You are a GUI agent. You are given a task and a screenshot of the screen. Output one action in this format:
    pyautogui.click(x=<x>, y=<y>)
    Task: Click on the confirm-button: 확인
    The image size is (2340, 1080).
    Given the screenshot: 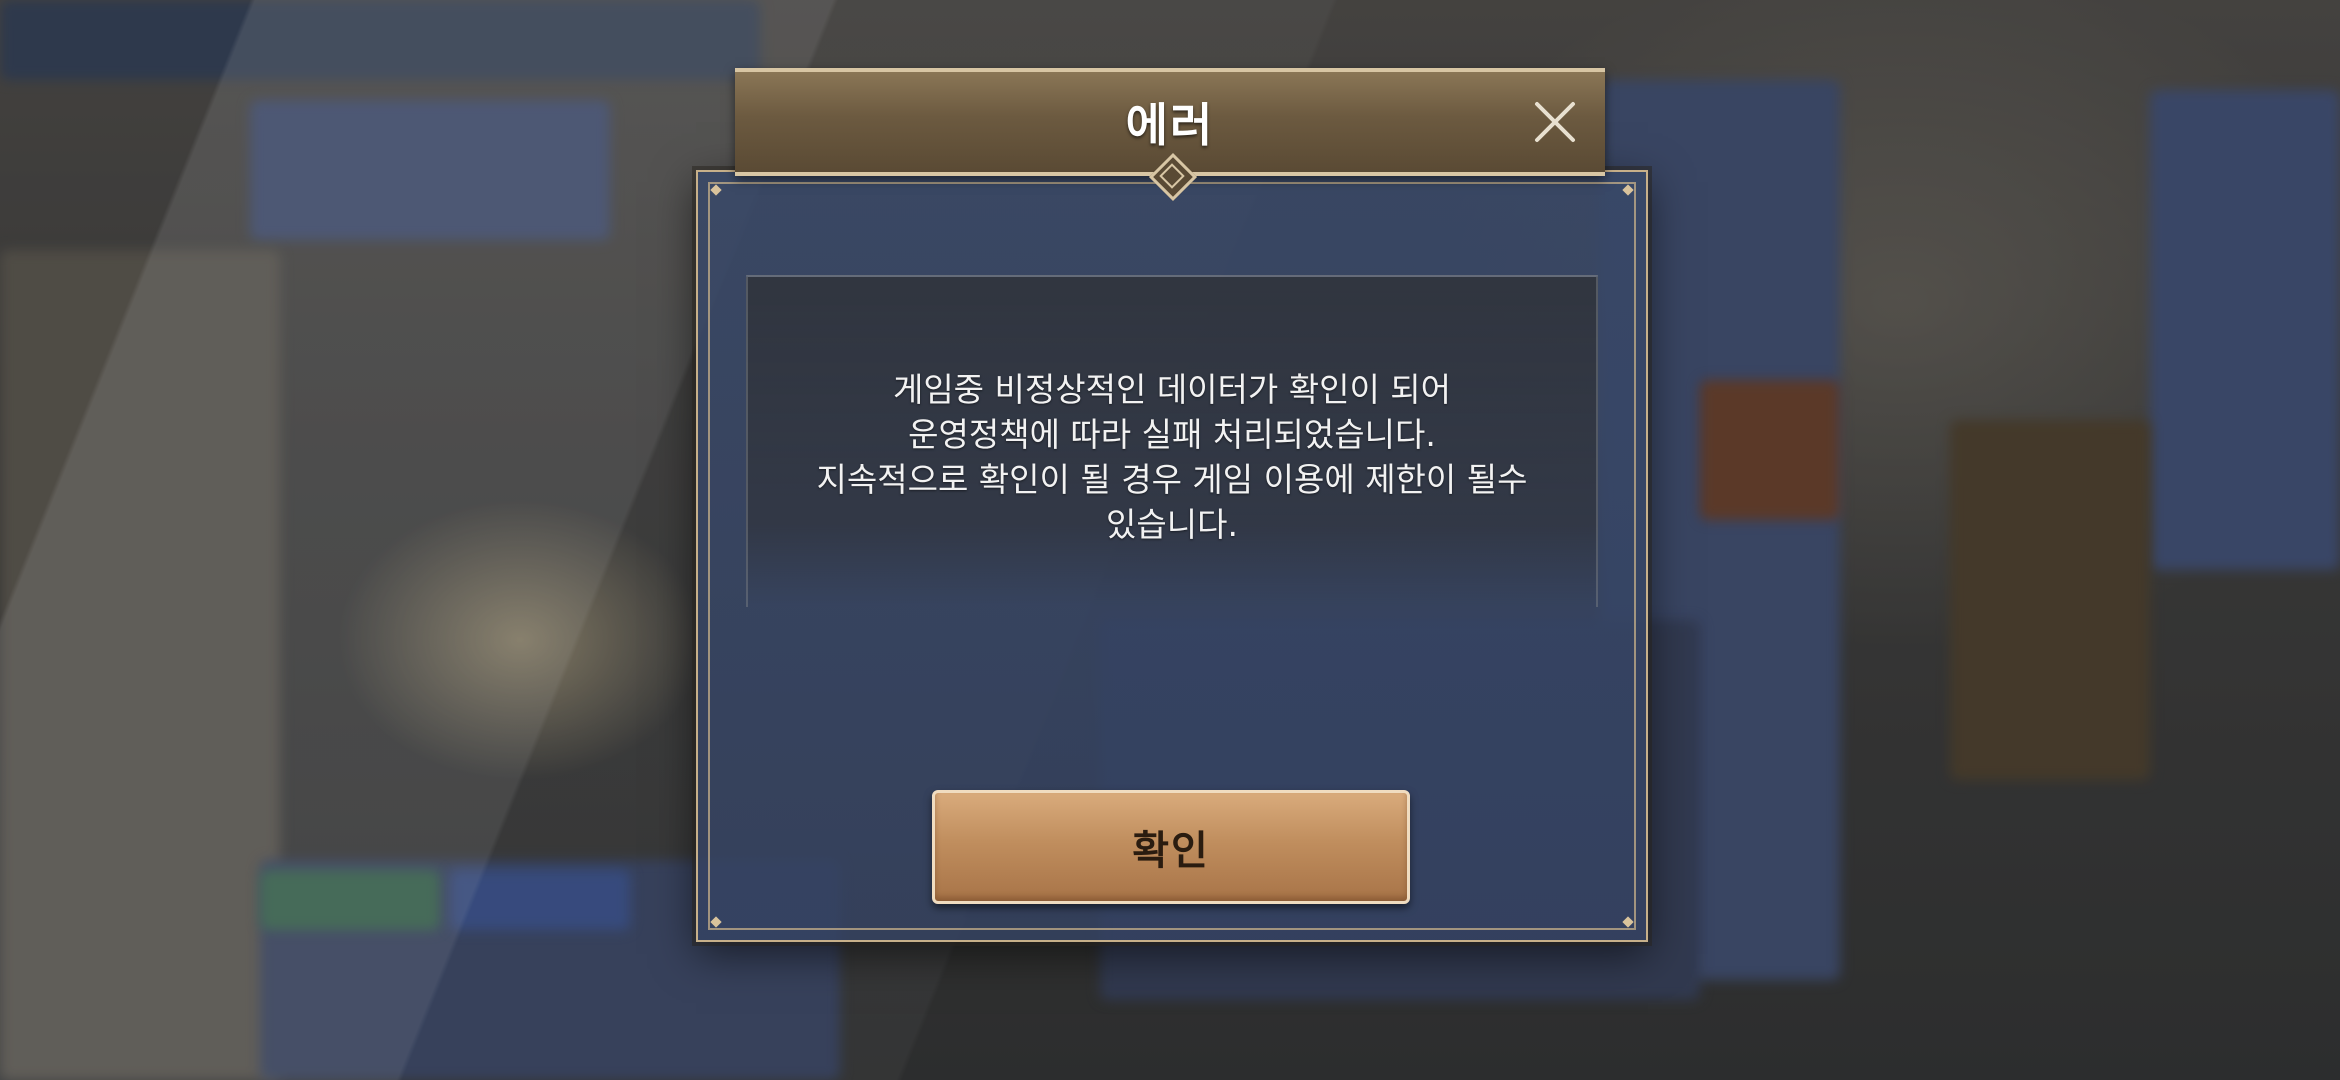 What is the action you would take?
    pyautogui.click(x=1171, y=847)
    